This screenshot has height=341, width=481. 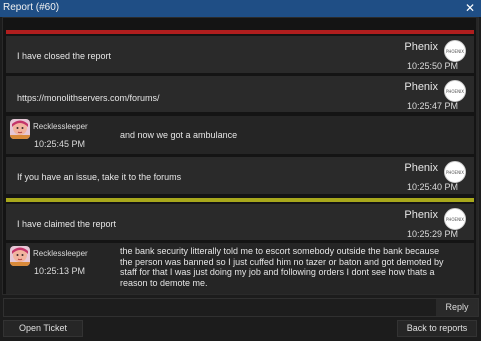 I want to click on claimed-status-stripe, so click(x=240, y=200).